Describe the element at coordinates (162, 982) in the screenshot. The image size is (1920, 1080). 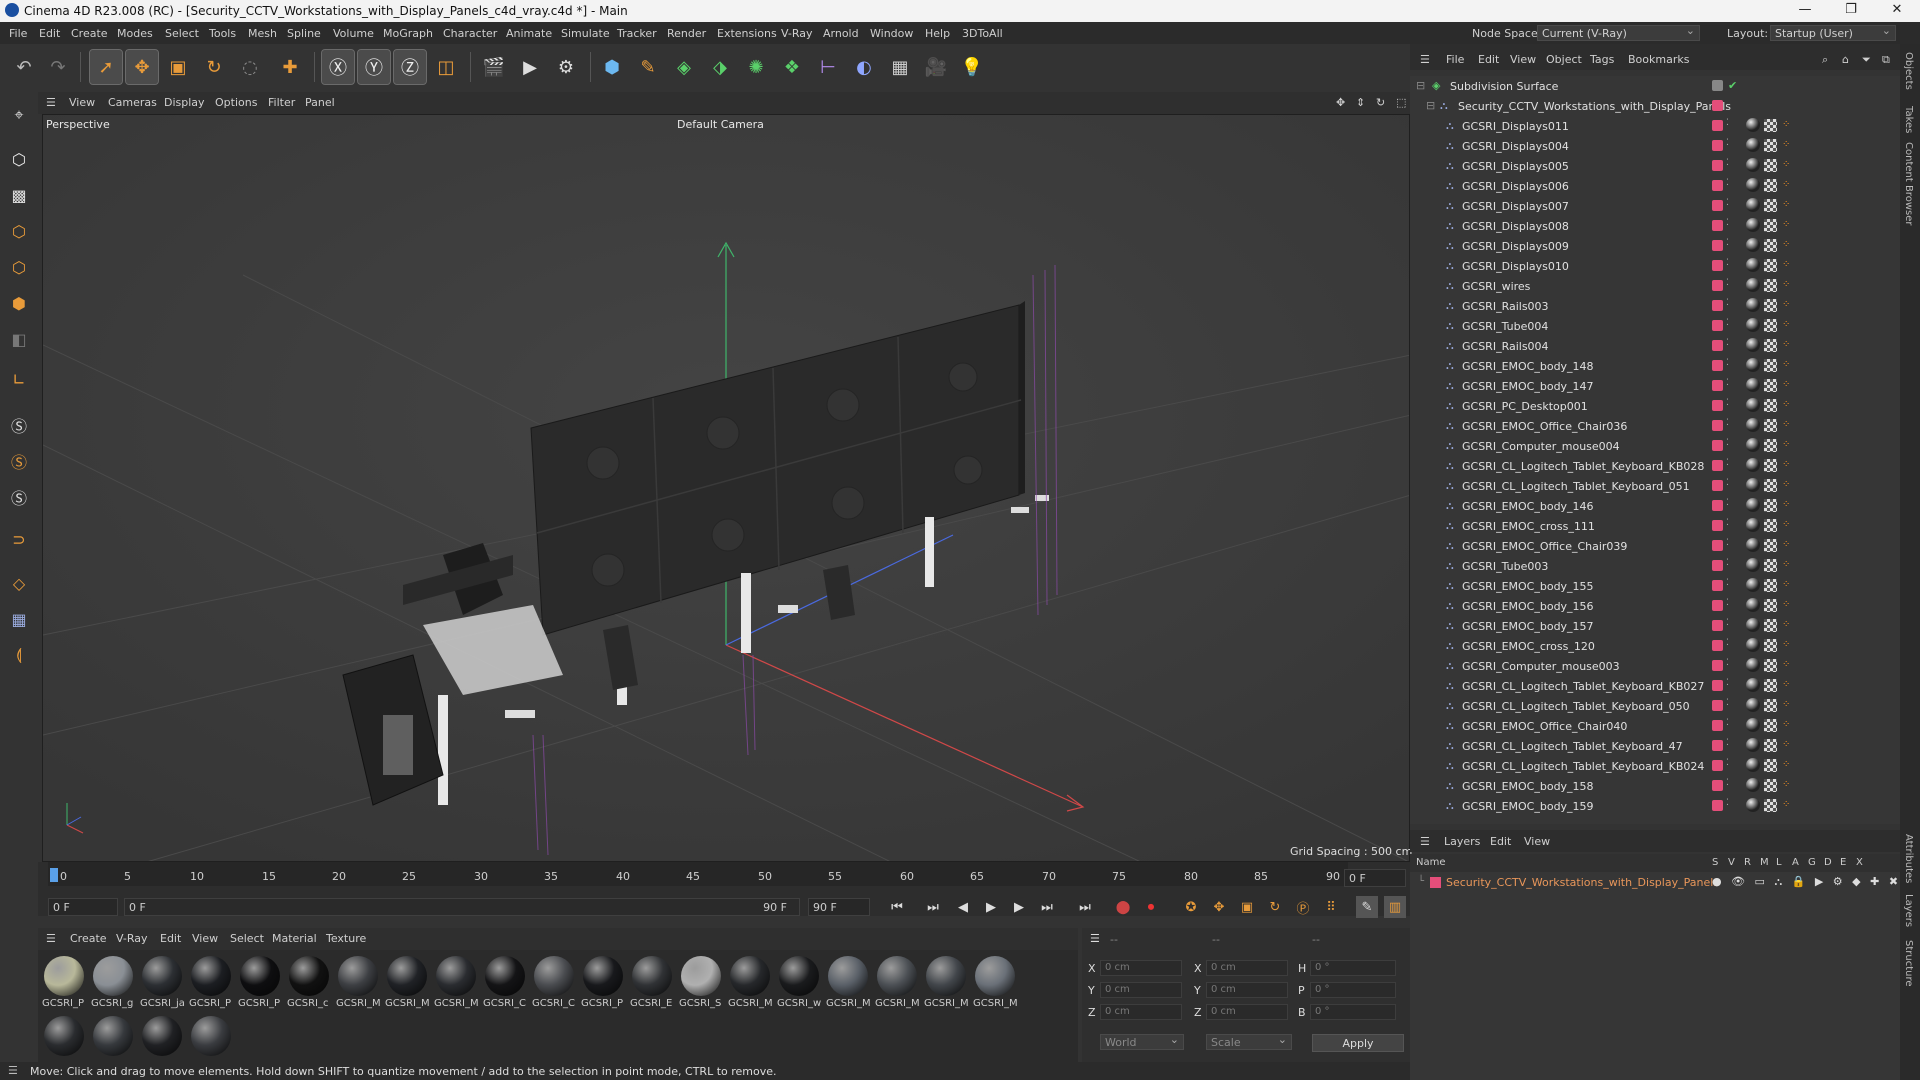
I see `material-swatch: GCSRI_ja` at that location.